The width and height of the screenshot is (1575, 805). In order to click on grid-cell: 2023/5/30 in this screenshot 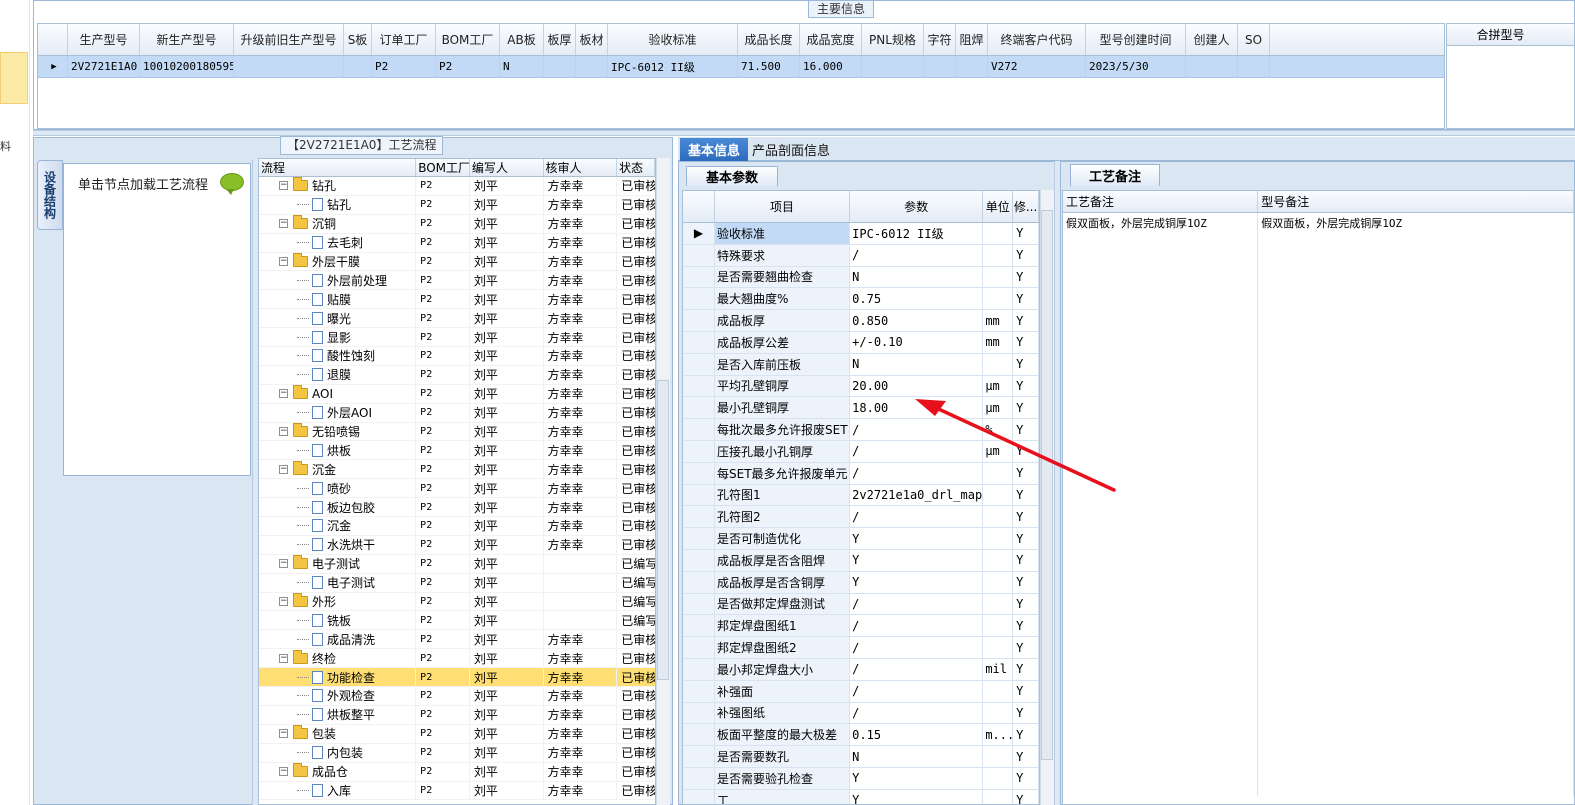, I will do `click(1136, 66)`.